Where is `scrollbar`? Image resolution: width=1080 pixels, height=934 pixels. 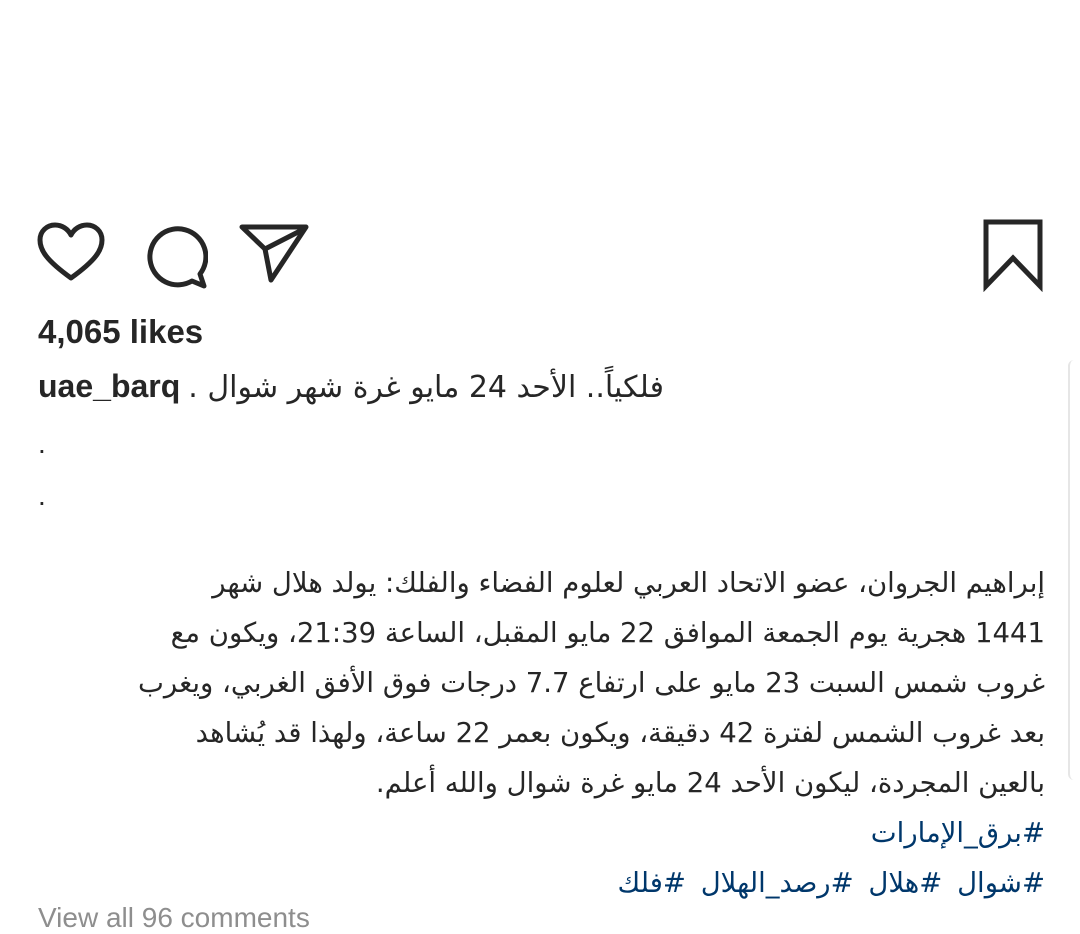
scrollbar is located at coordinates (1074, 570).